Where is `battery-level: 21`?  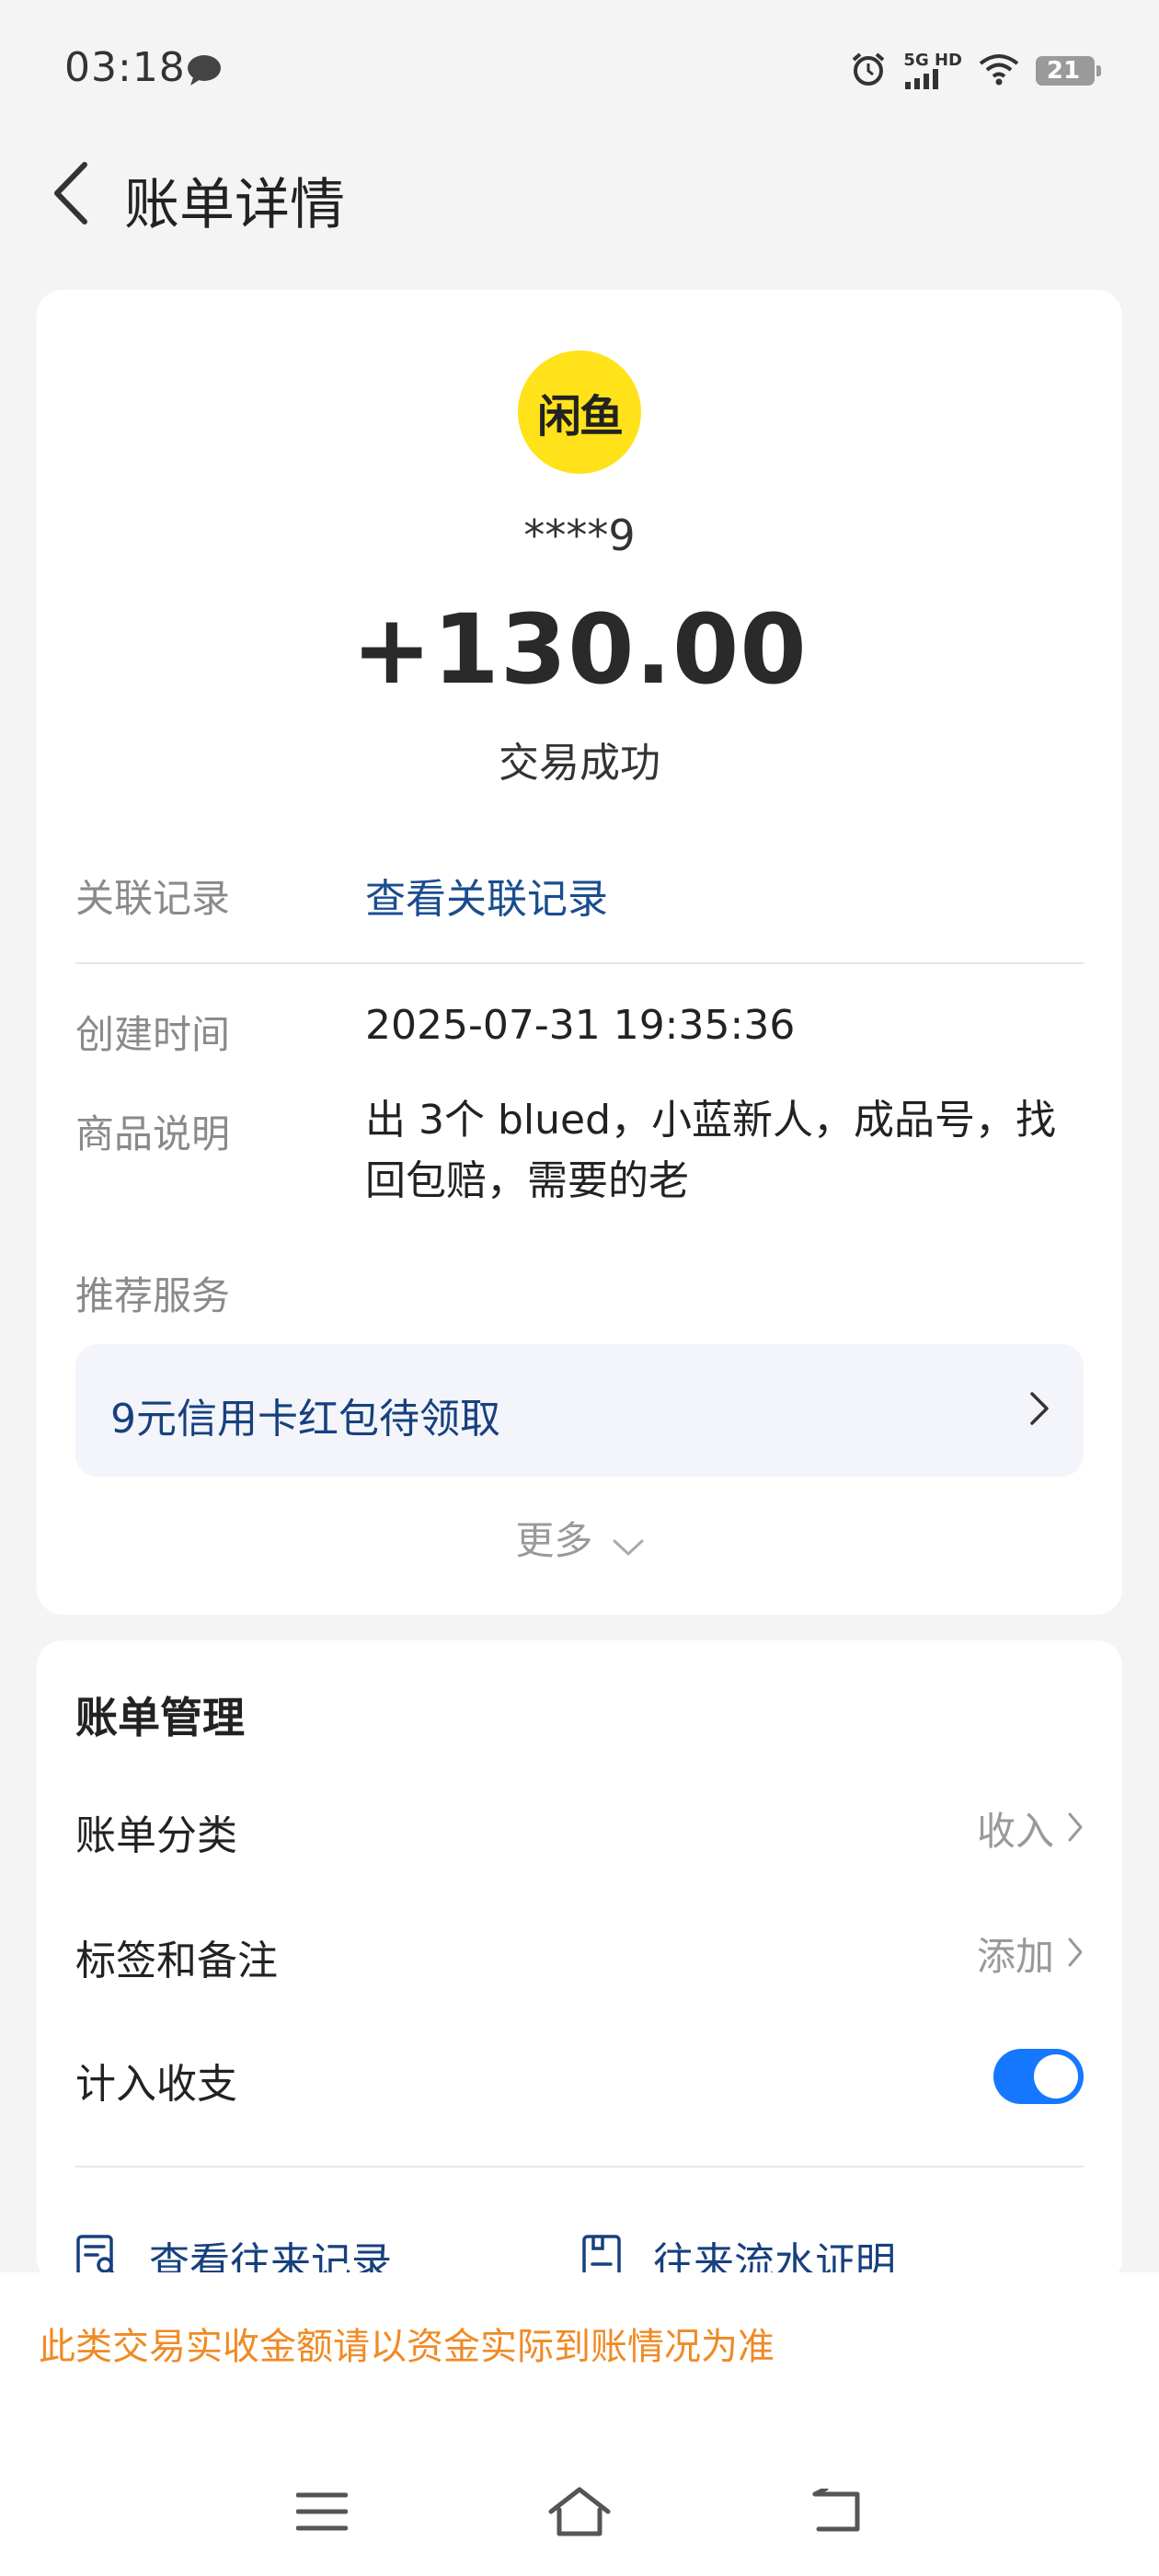
battery-level: 21 is located at coordinates (1063, 71).